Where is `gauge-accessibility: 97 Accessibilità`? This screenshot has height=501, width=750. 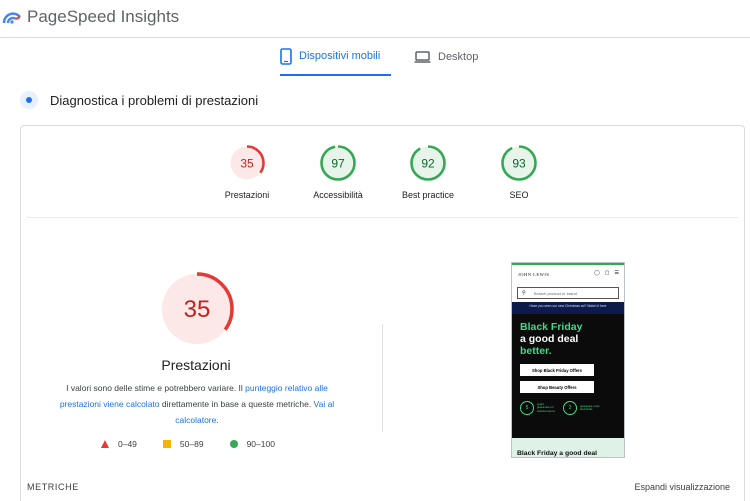
gauge-accessibility: 97 Accessibilità is located at coordinates (338, 172).